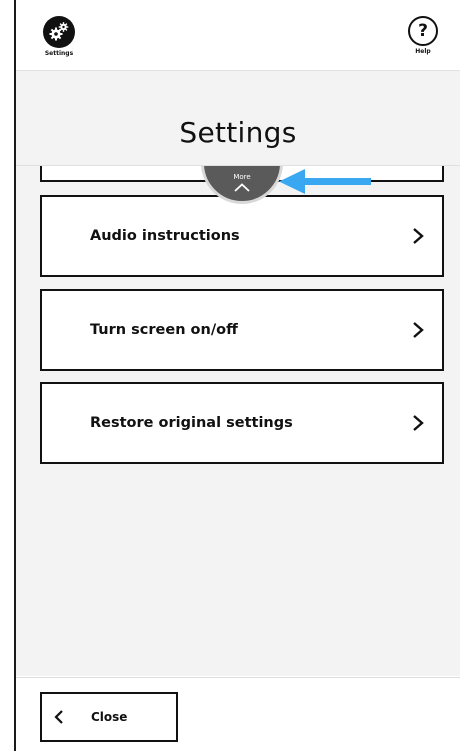 The width and height of the screenshot is (460, 752). I want to click on settings-button-label: Settings, so click(59, 53).